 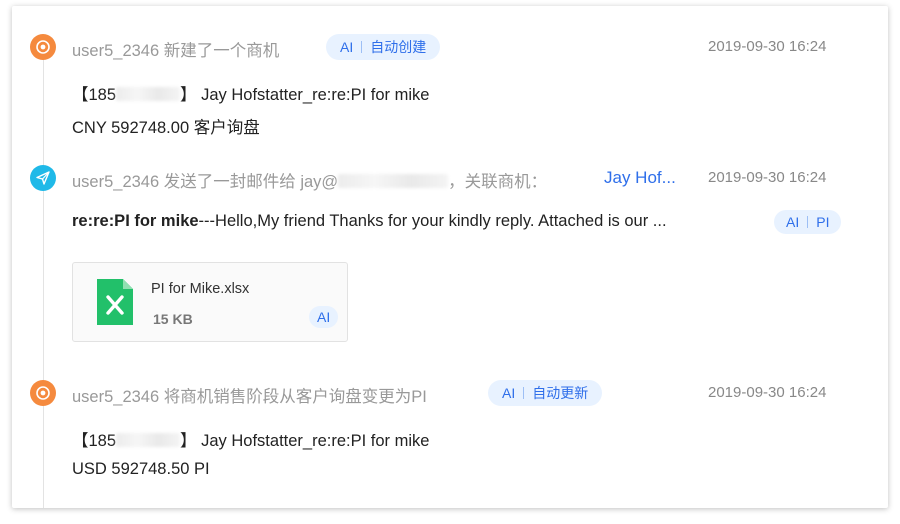 I want to click on tag-label: 自动更新, so click(x=560, y=393).